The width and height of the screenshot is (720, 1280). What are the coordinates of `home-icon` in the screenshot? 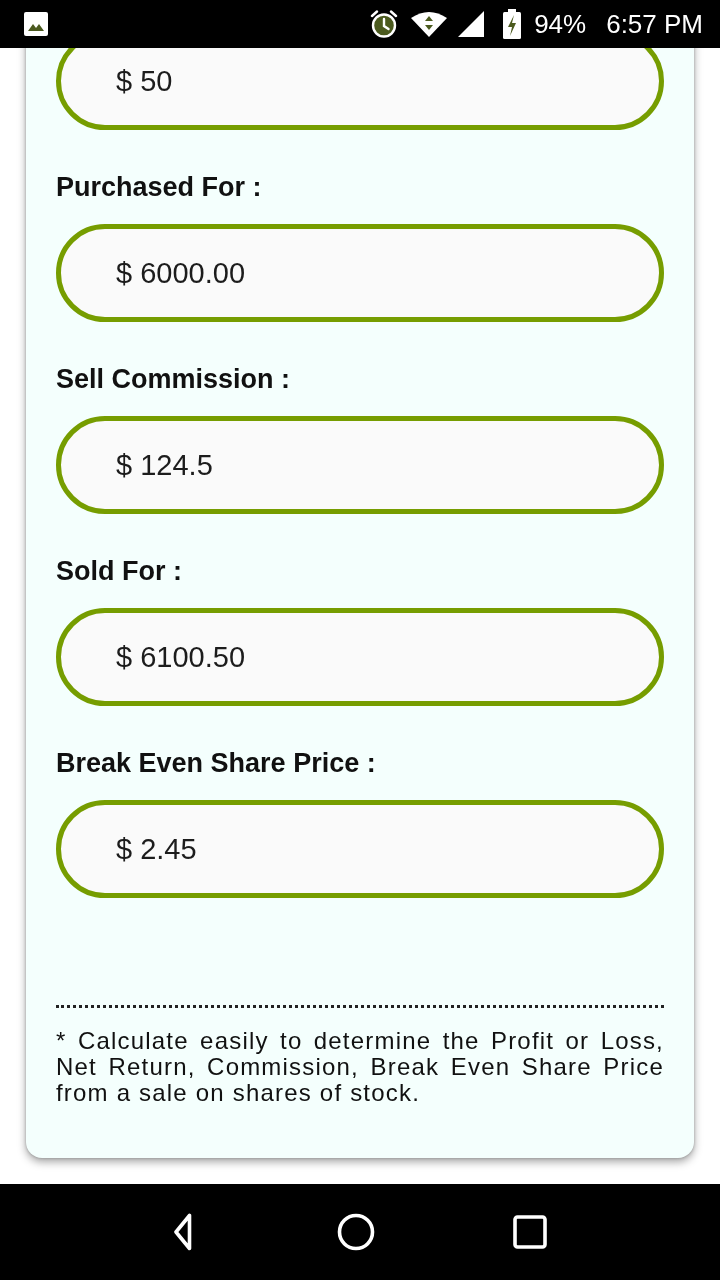 It's located at (355, 1232).